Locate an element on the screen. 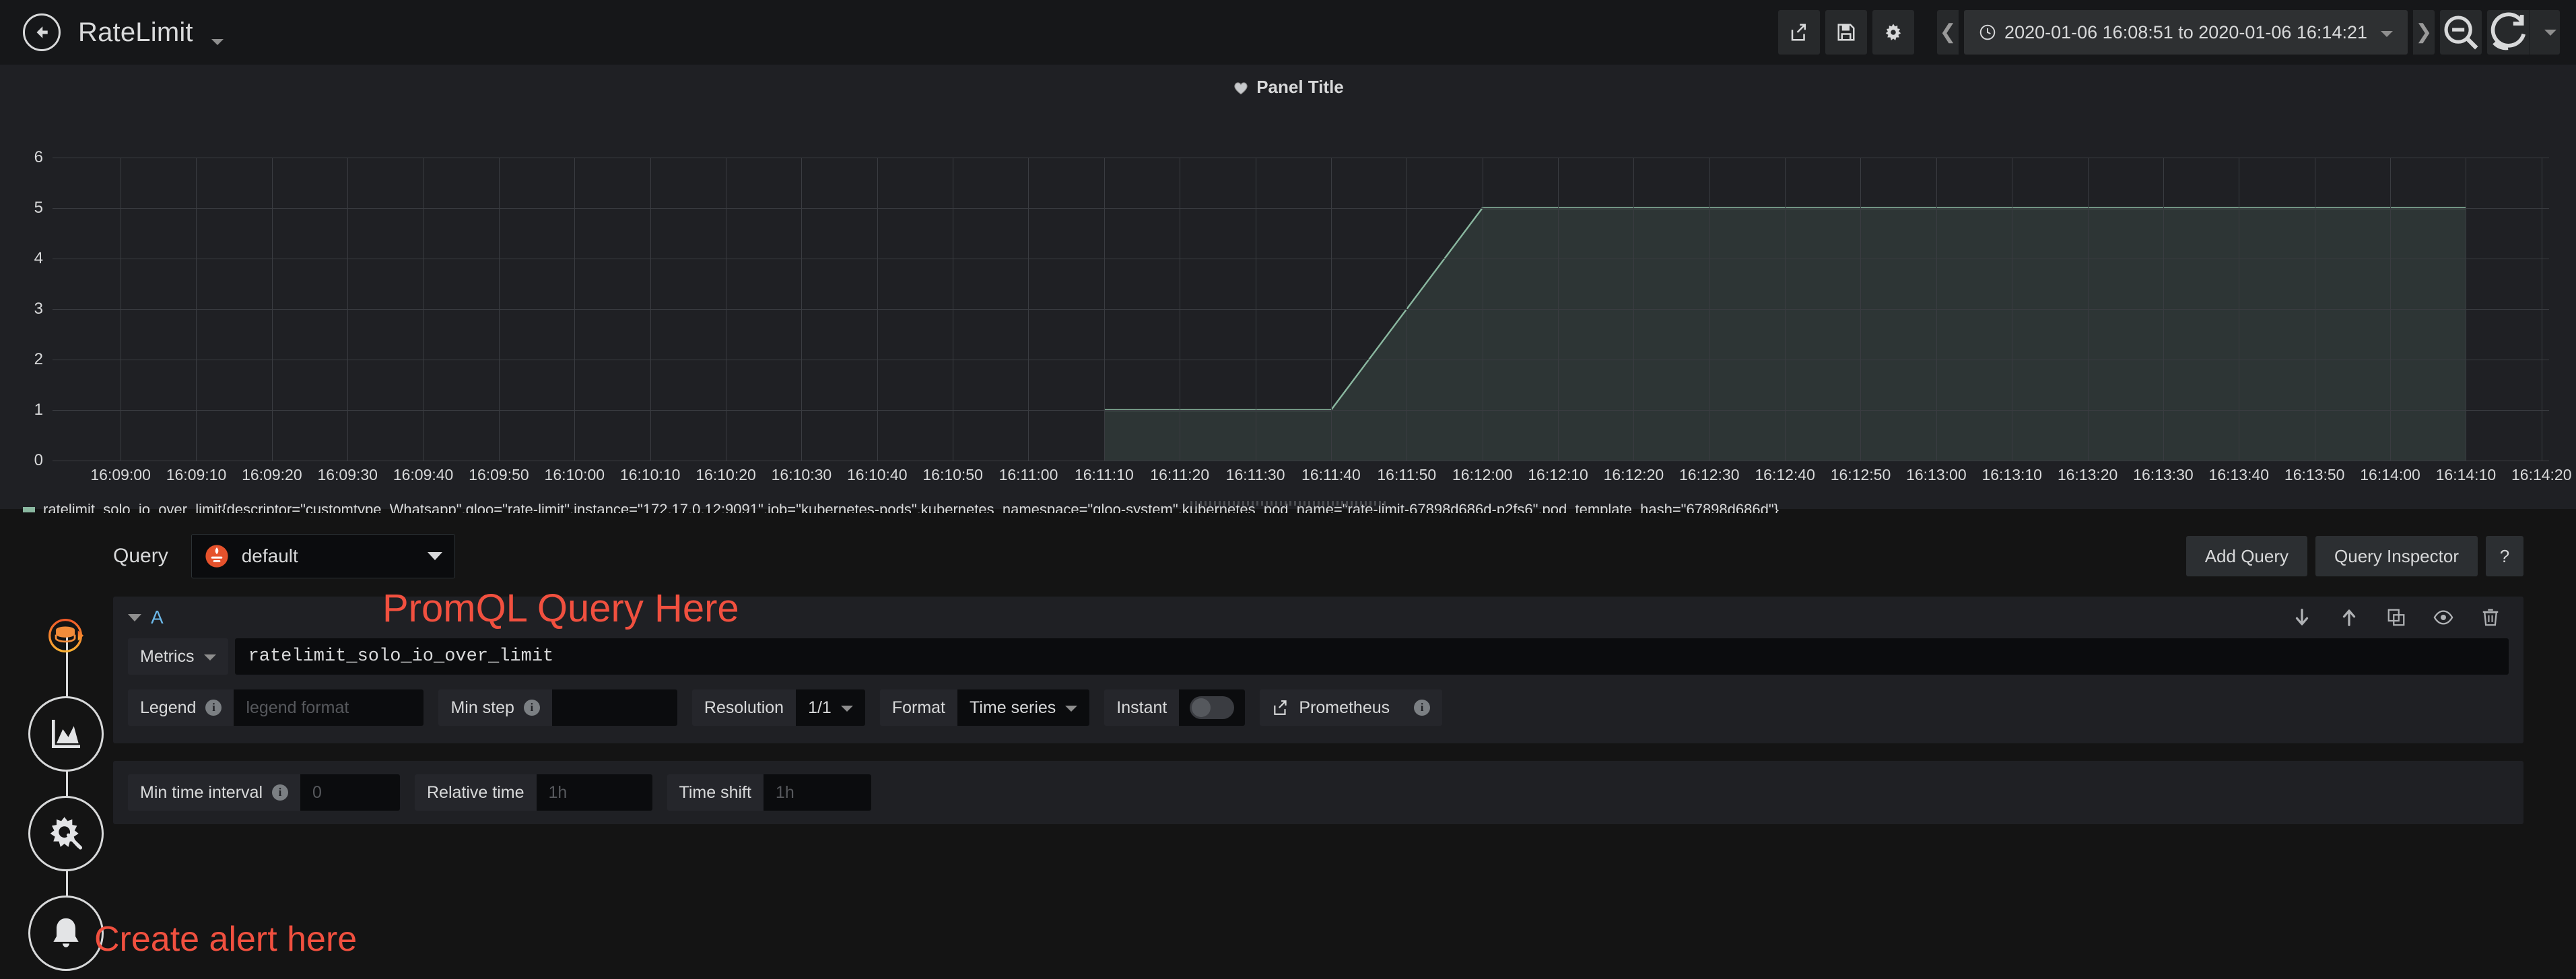  sidebar-connector-line is located at coordinates (67, 781).